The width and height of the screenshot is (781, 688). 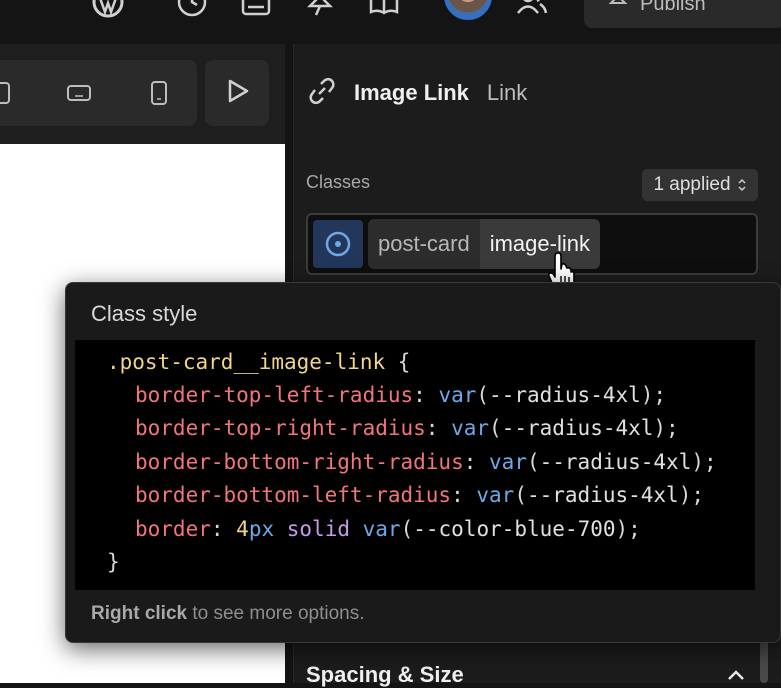 What do you see at coordinates (532, 9) in the screenshot?
I see `users-icon` at bounding box center [532, 9].